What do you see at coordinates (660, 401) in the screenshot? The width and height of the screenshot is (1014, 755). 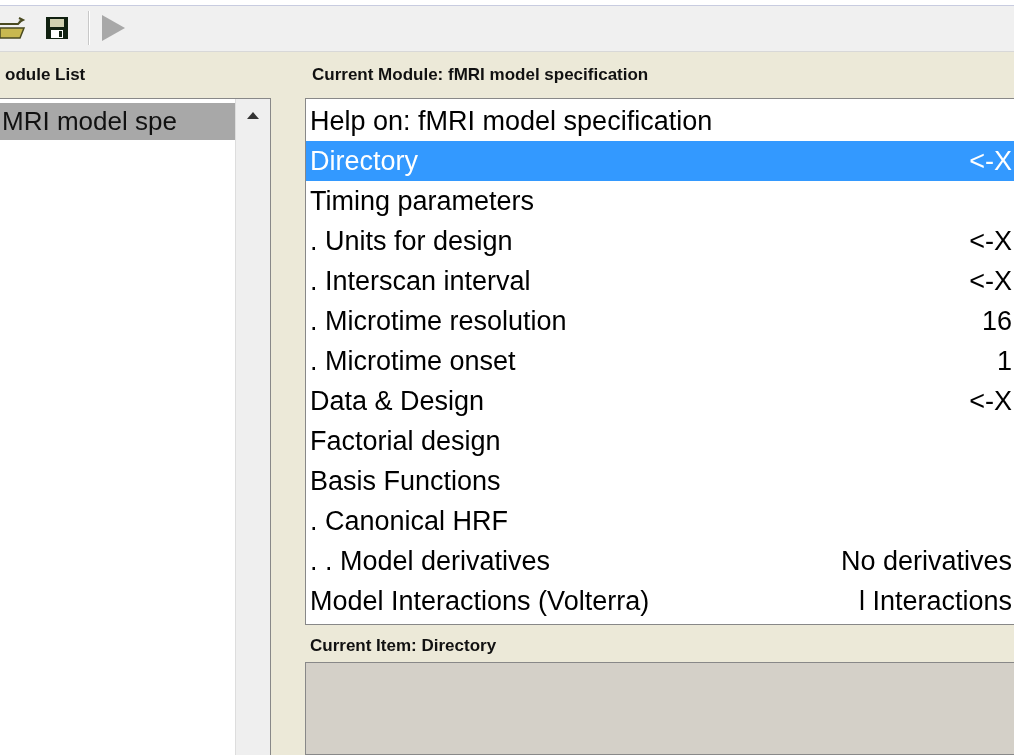 I see `settings-list-item: Data & Design <-X` at bounding box center [660, 401].